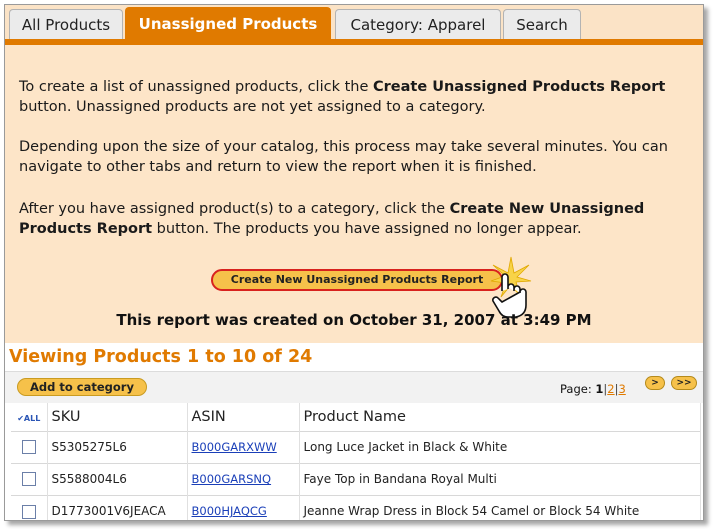 The height and width of the screenshot is (529, 713). I want to click on tab-category-apparel: Category: Apparel, so click(418, 24).